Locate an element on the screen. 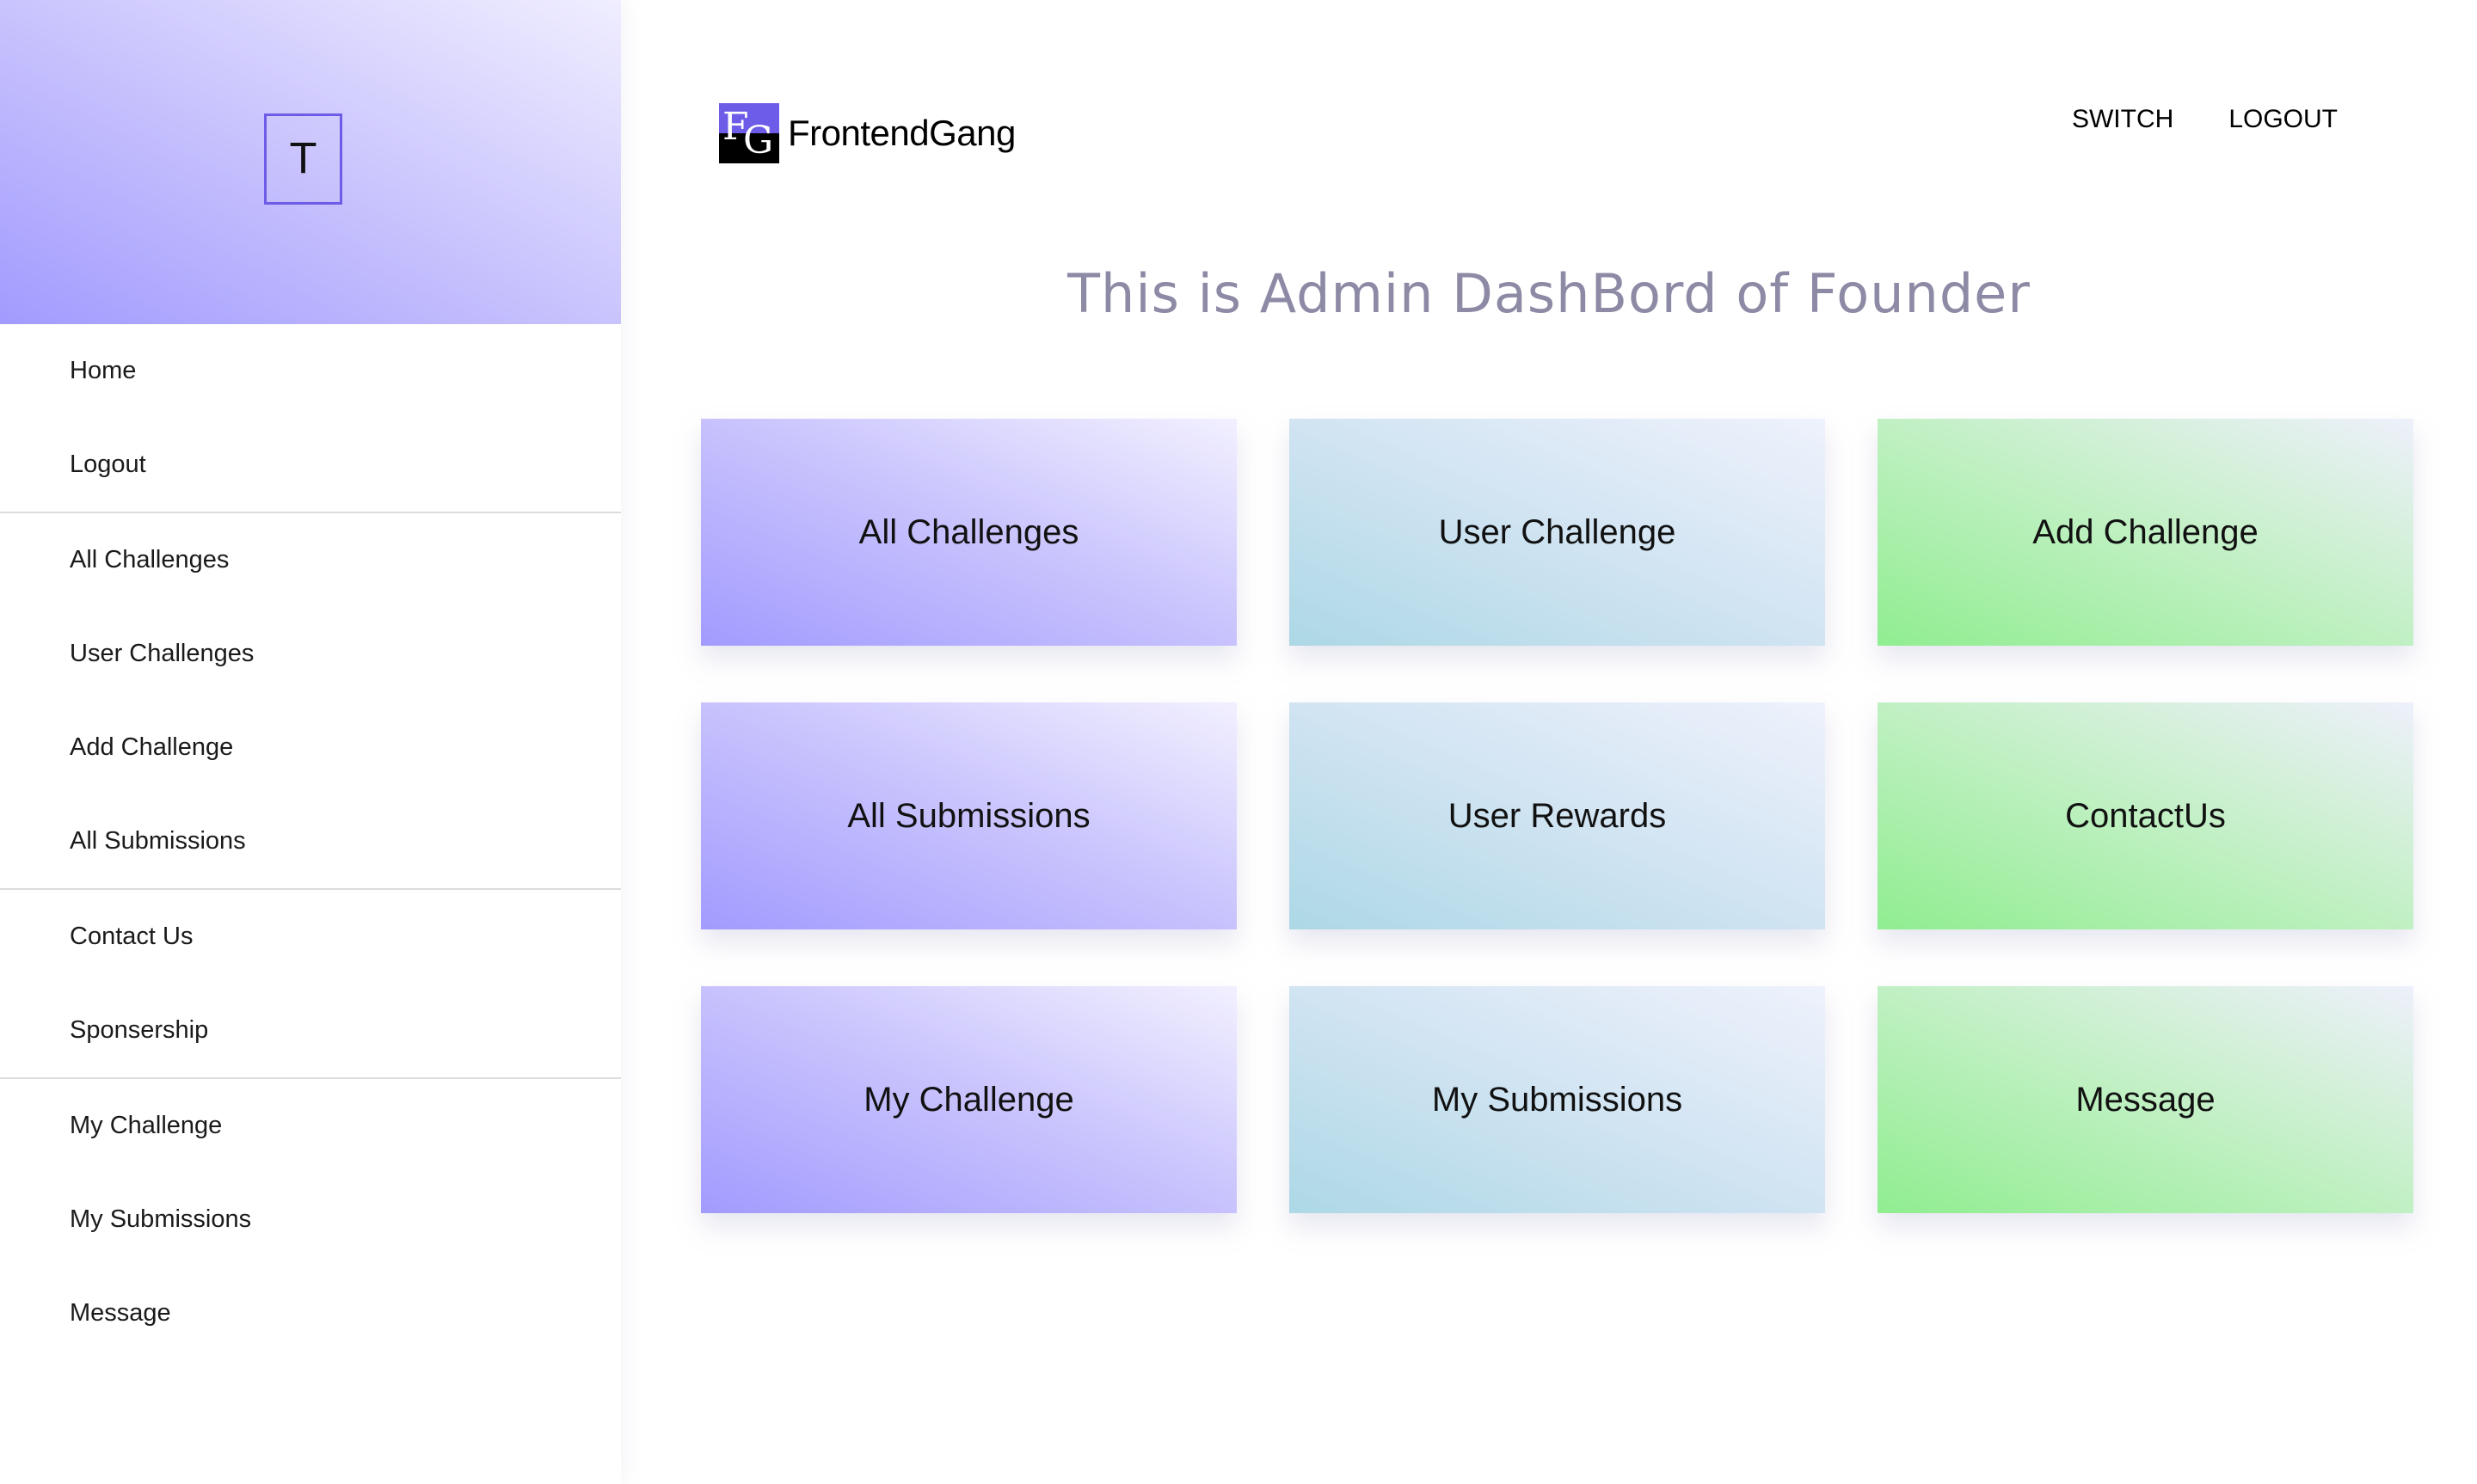 Image resolution: width=2477 pixels, height=1484 pixels. brand-name: FrontendGang is located at coordinates (902, 133).